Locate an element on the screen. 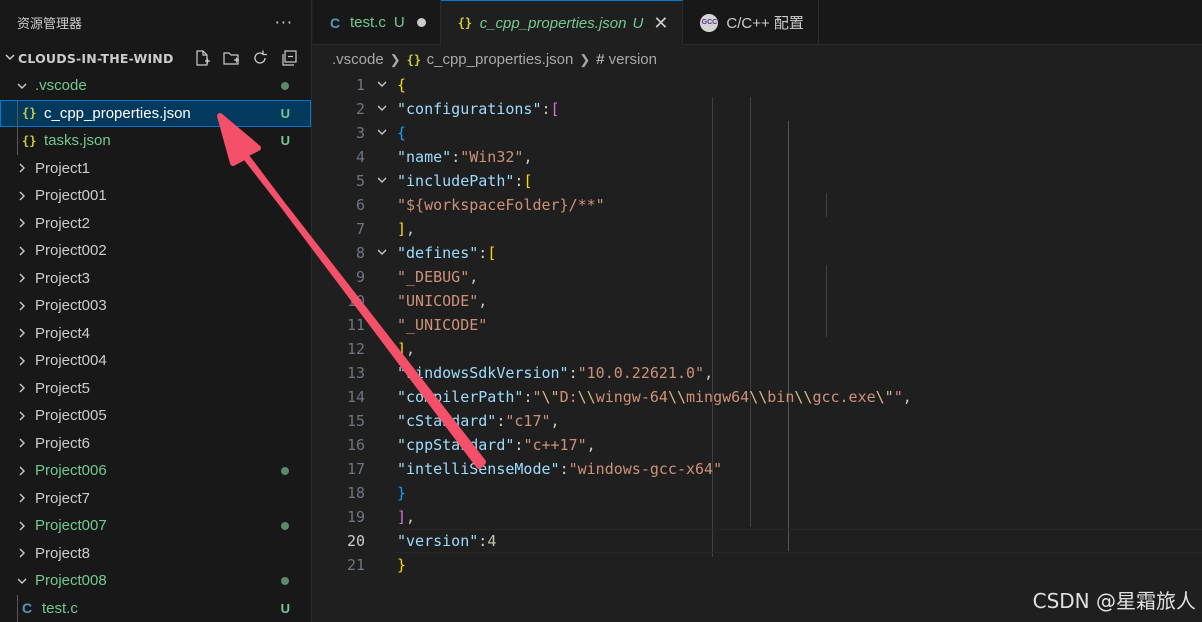  tree-item: Project003 is located at coordinates (155, 306).